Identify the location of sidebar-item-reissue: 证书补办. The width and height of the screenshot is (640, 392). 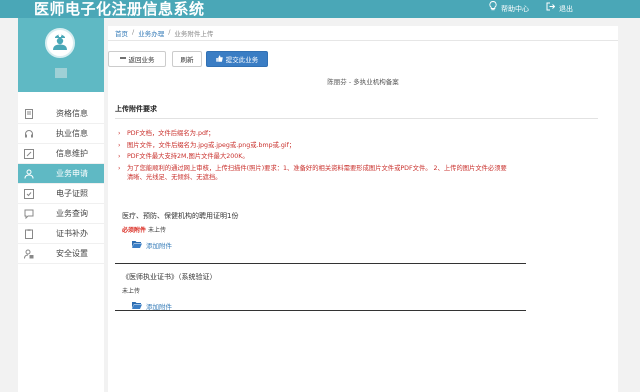
(61, 234).